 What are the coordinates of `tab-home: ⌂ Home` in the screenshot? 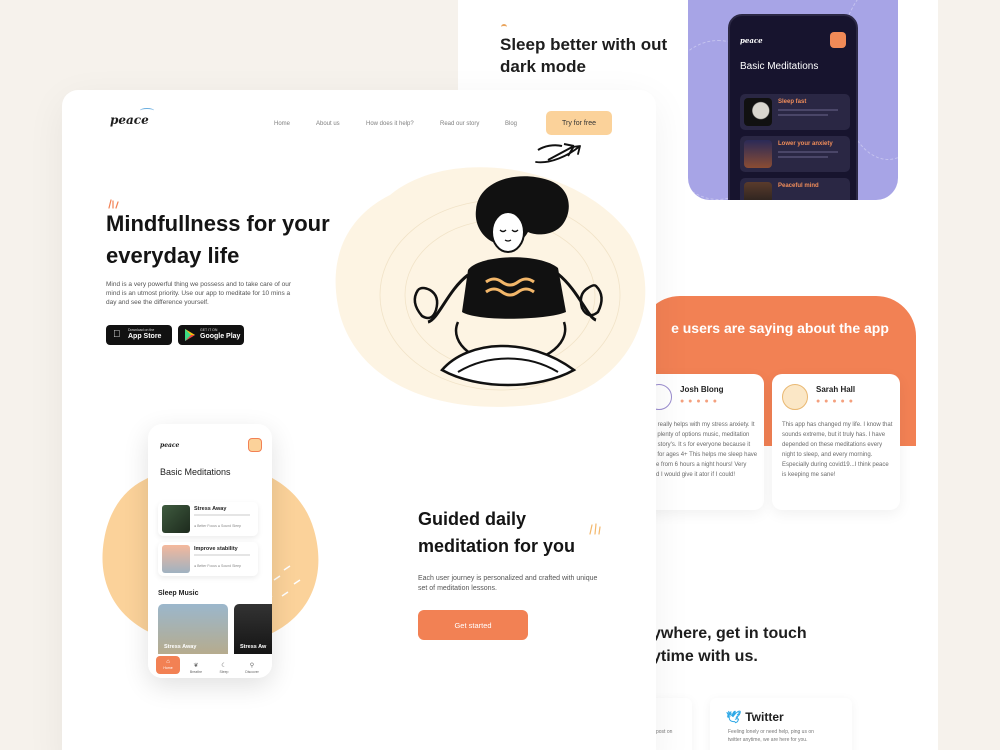 It's located at (168, 665).